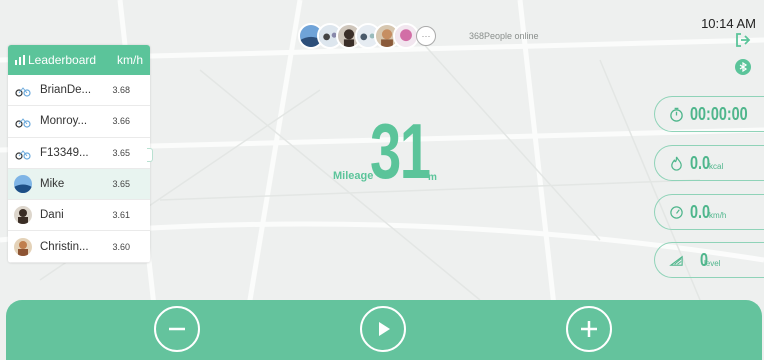 This screenshot has height=360, width=764. I want to click on flame-icon, so click(676, 163).